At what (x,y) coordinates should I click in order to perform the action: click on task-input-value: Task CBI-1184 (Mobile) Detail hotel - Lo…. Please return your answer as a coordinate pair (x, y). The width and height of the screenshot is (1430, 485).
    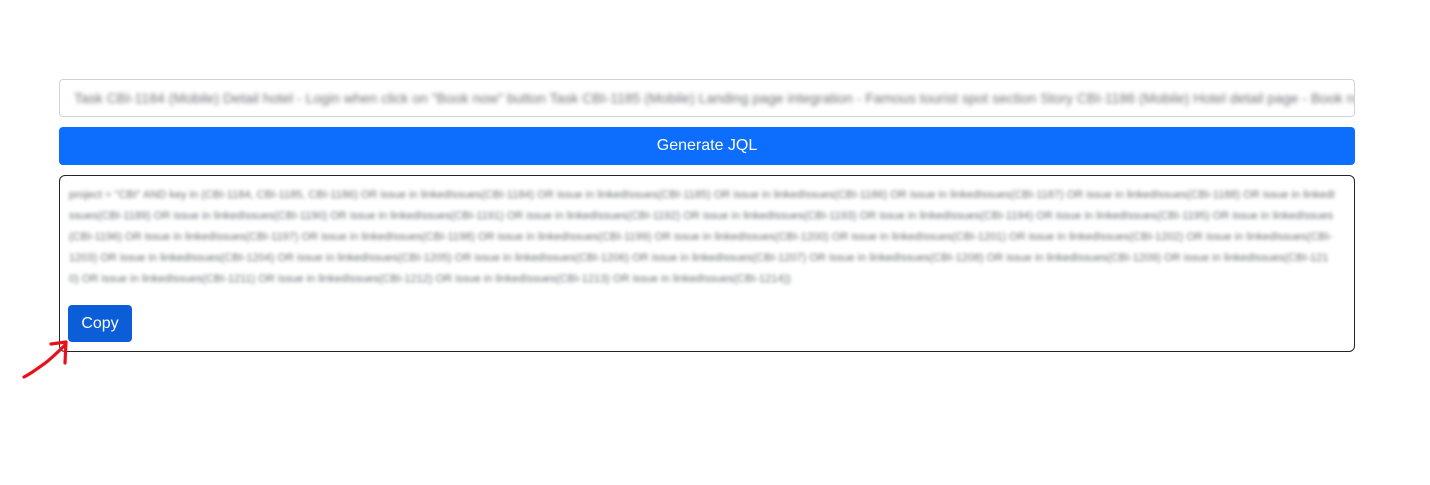
    Looking at the image, I should click on (714, 98).